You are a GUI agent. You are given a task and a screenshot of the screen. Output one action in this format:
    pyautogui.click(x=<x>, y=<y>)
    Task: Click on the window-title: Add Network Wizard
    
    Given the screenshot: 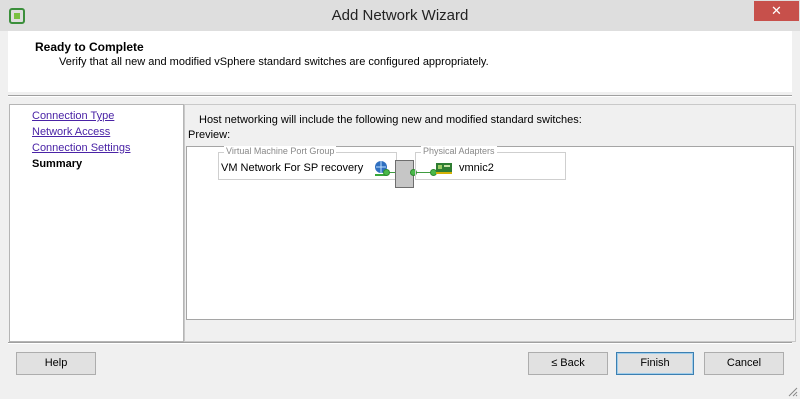 What is the action you would take?
    pyautogui.click(x=400, y=15)
    